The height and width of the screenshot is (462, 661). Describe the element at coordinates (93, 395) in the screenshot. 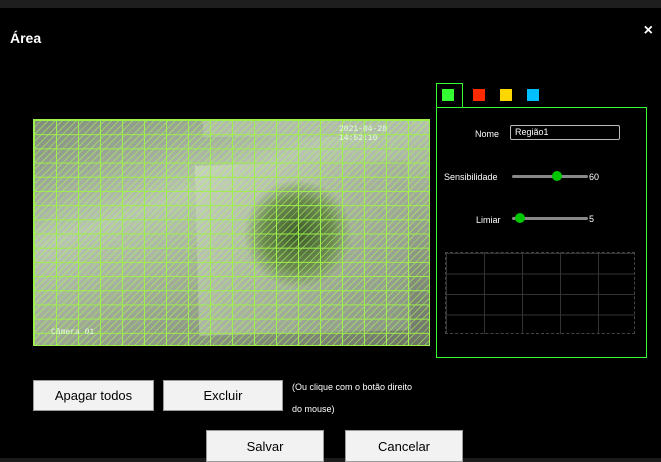

I see `clear-all-button: Apagar todos` at that location.